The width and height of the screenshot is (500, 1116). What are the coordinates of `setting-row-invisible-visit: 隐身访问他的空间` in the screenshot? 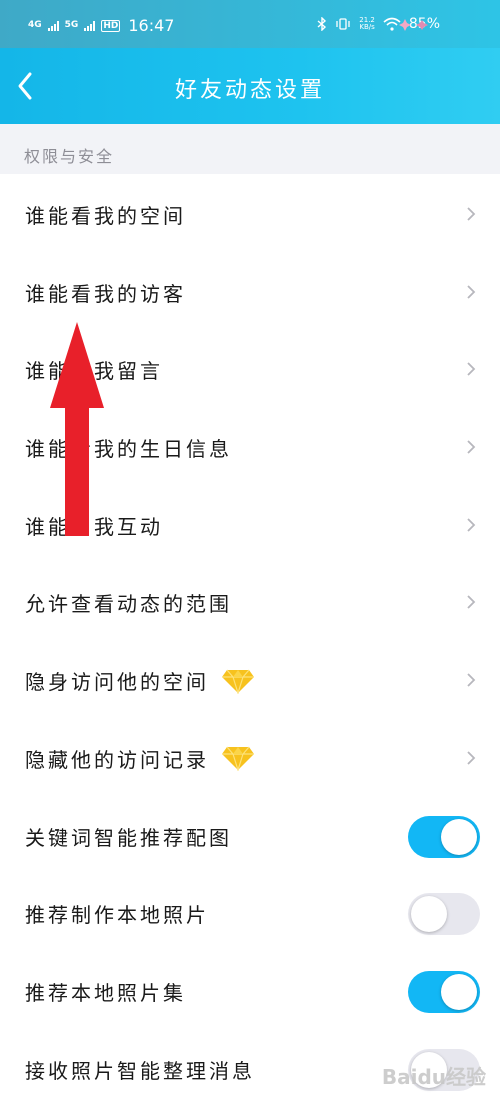 It's located at (250, 679).